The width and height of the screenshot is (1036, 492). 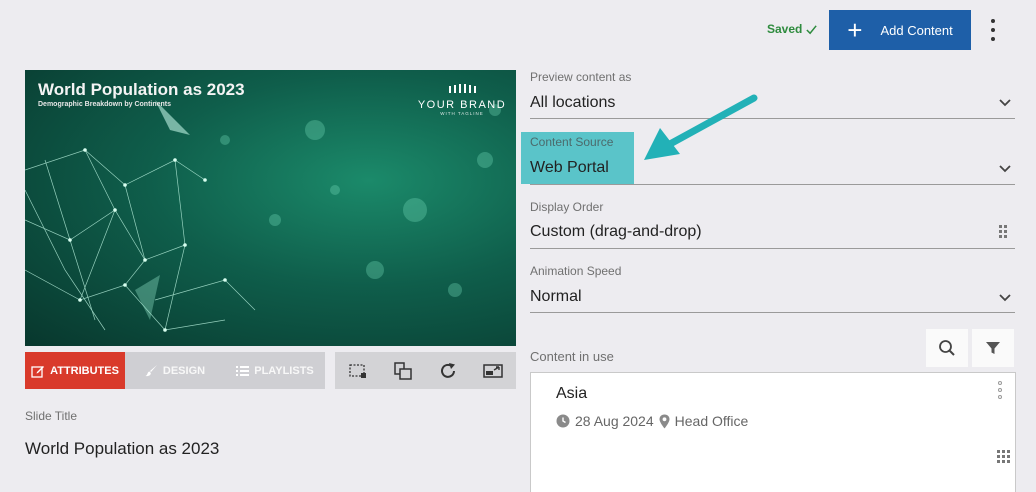 I want to click on content-source-select: Web Portal, so click(x=569, y=168).